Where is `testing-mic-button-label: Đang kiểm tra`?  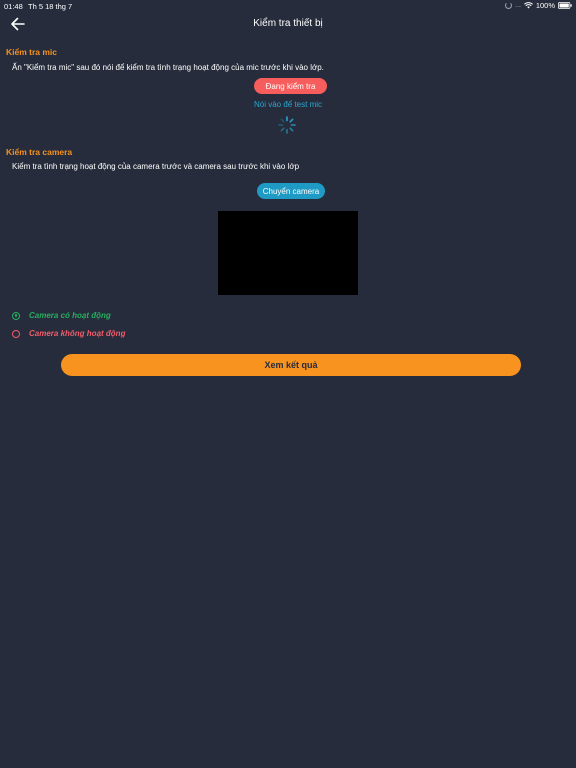
testing-mic-button-label: Đang kiểm tra is located at coordinates (290, 86).